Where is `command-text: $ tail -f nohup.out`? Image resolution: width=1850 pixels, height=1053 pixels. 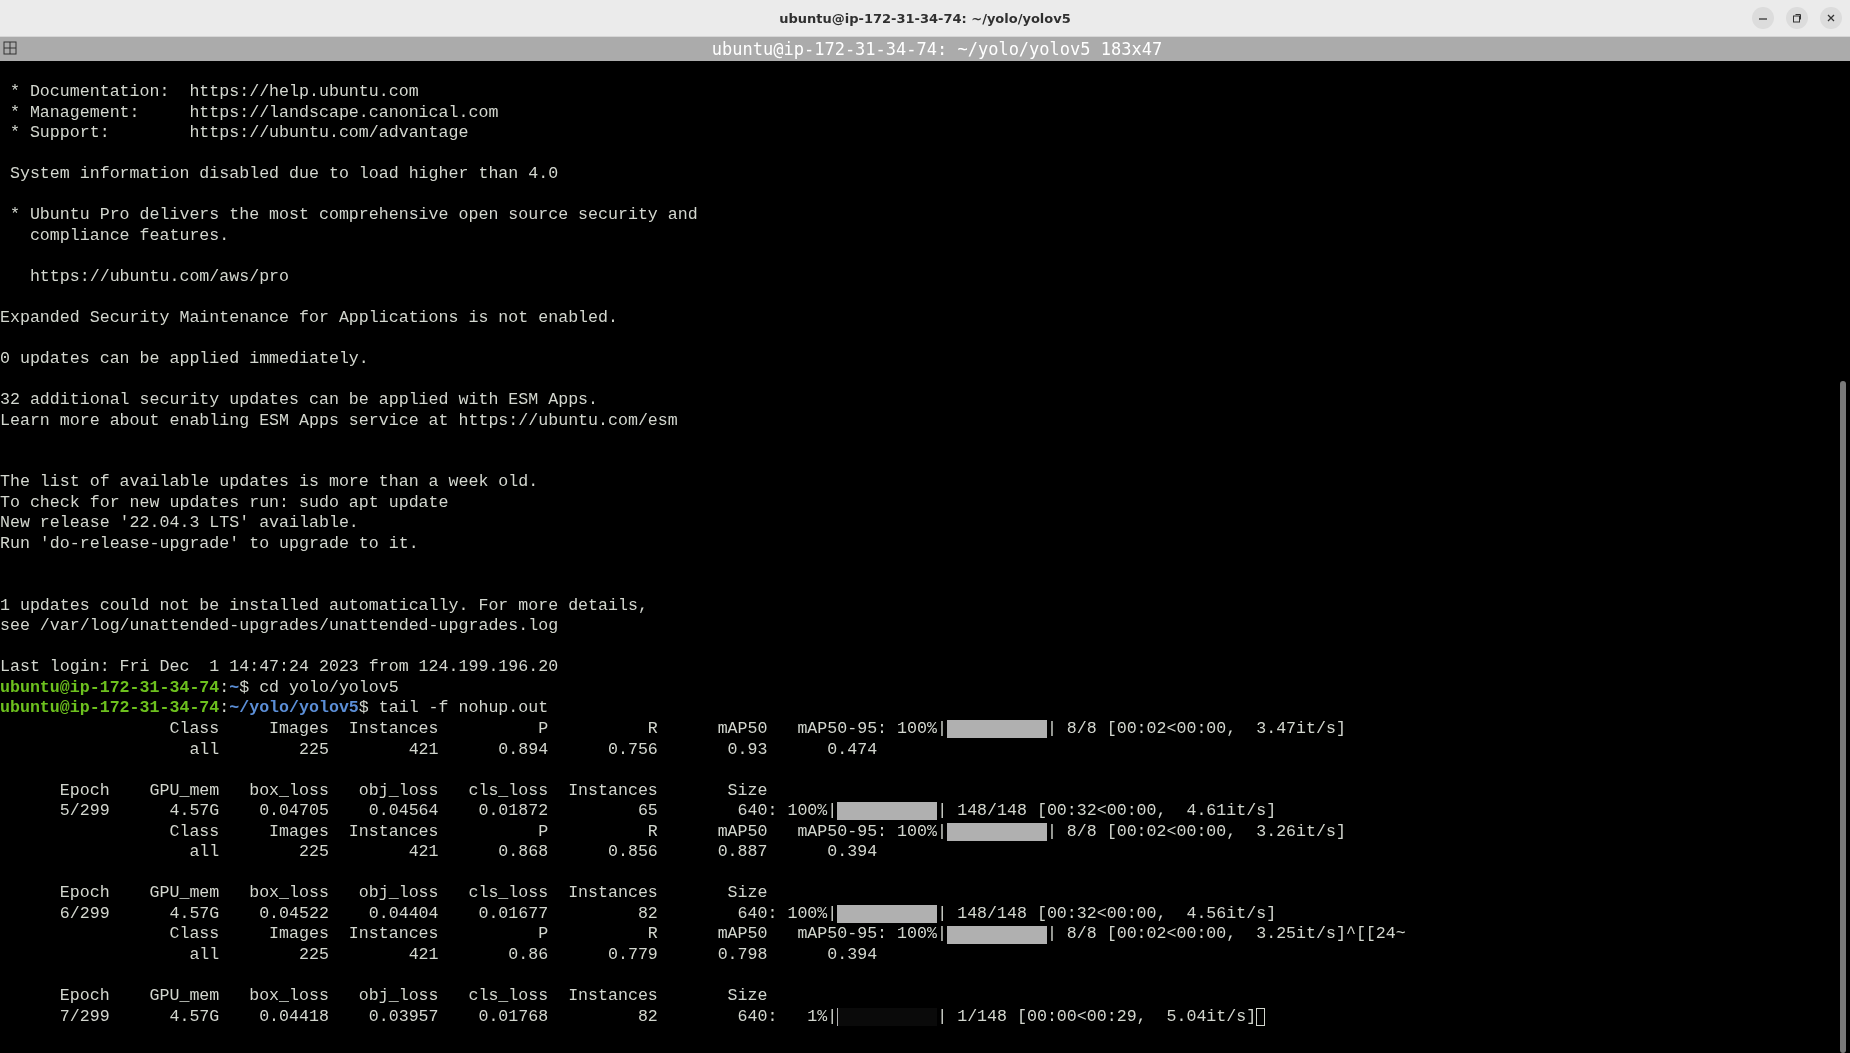 command-text: $ tail -f nohup.out is located at coordinates (453, 708).